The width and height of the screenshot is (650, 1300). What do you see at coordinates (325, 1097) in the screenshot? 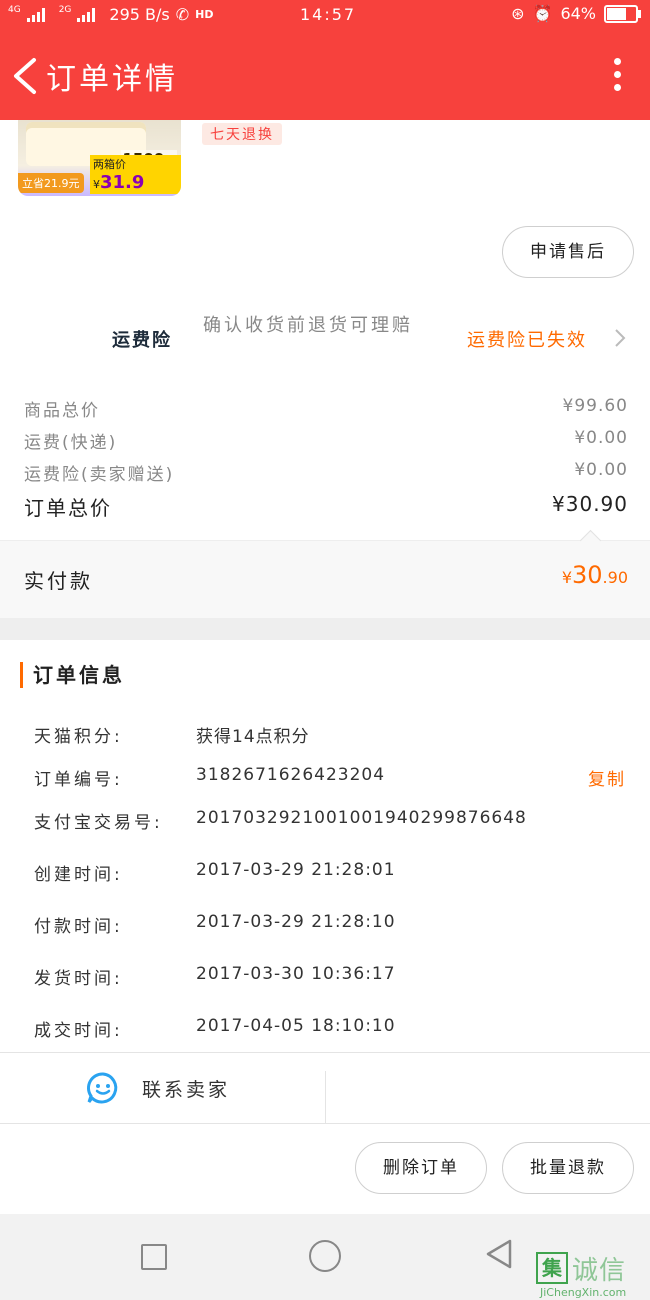
I see `vertical-divider` at bounding box center [325, 1097].